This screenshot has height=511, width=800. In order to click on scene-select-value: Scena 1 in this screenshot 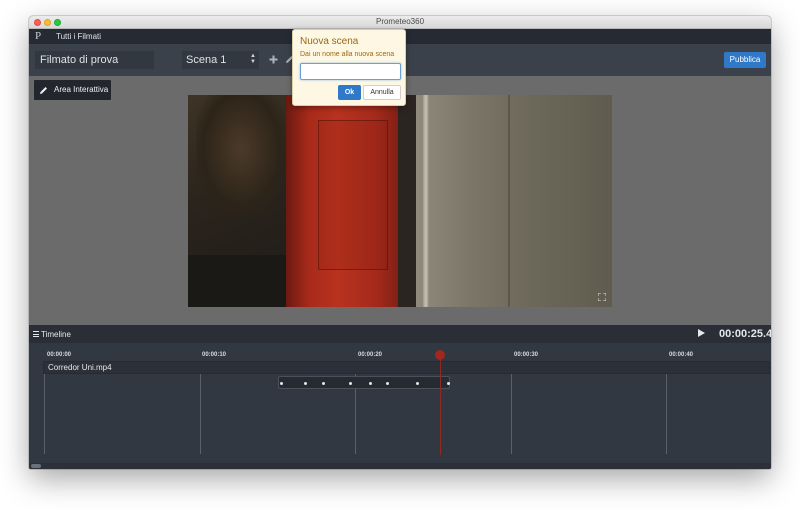, I will do `click(206, 60)`.